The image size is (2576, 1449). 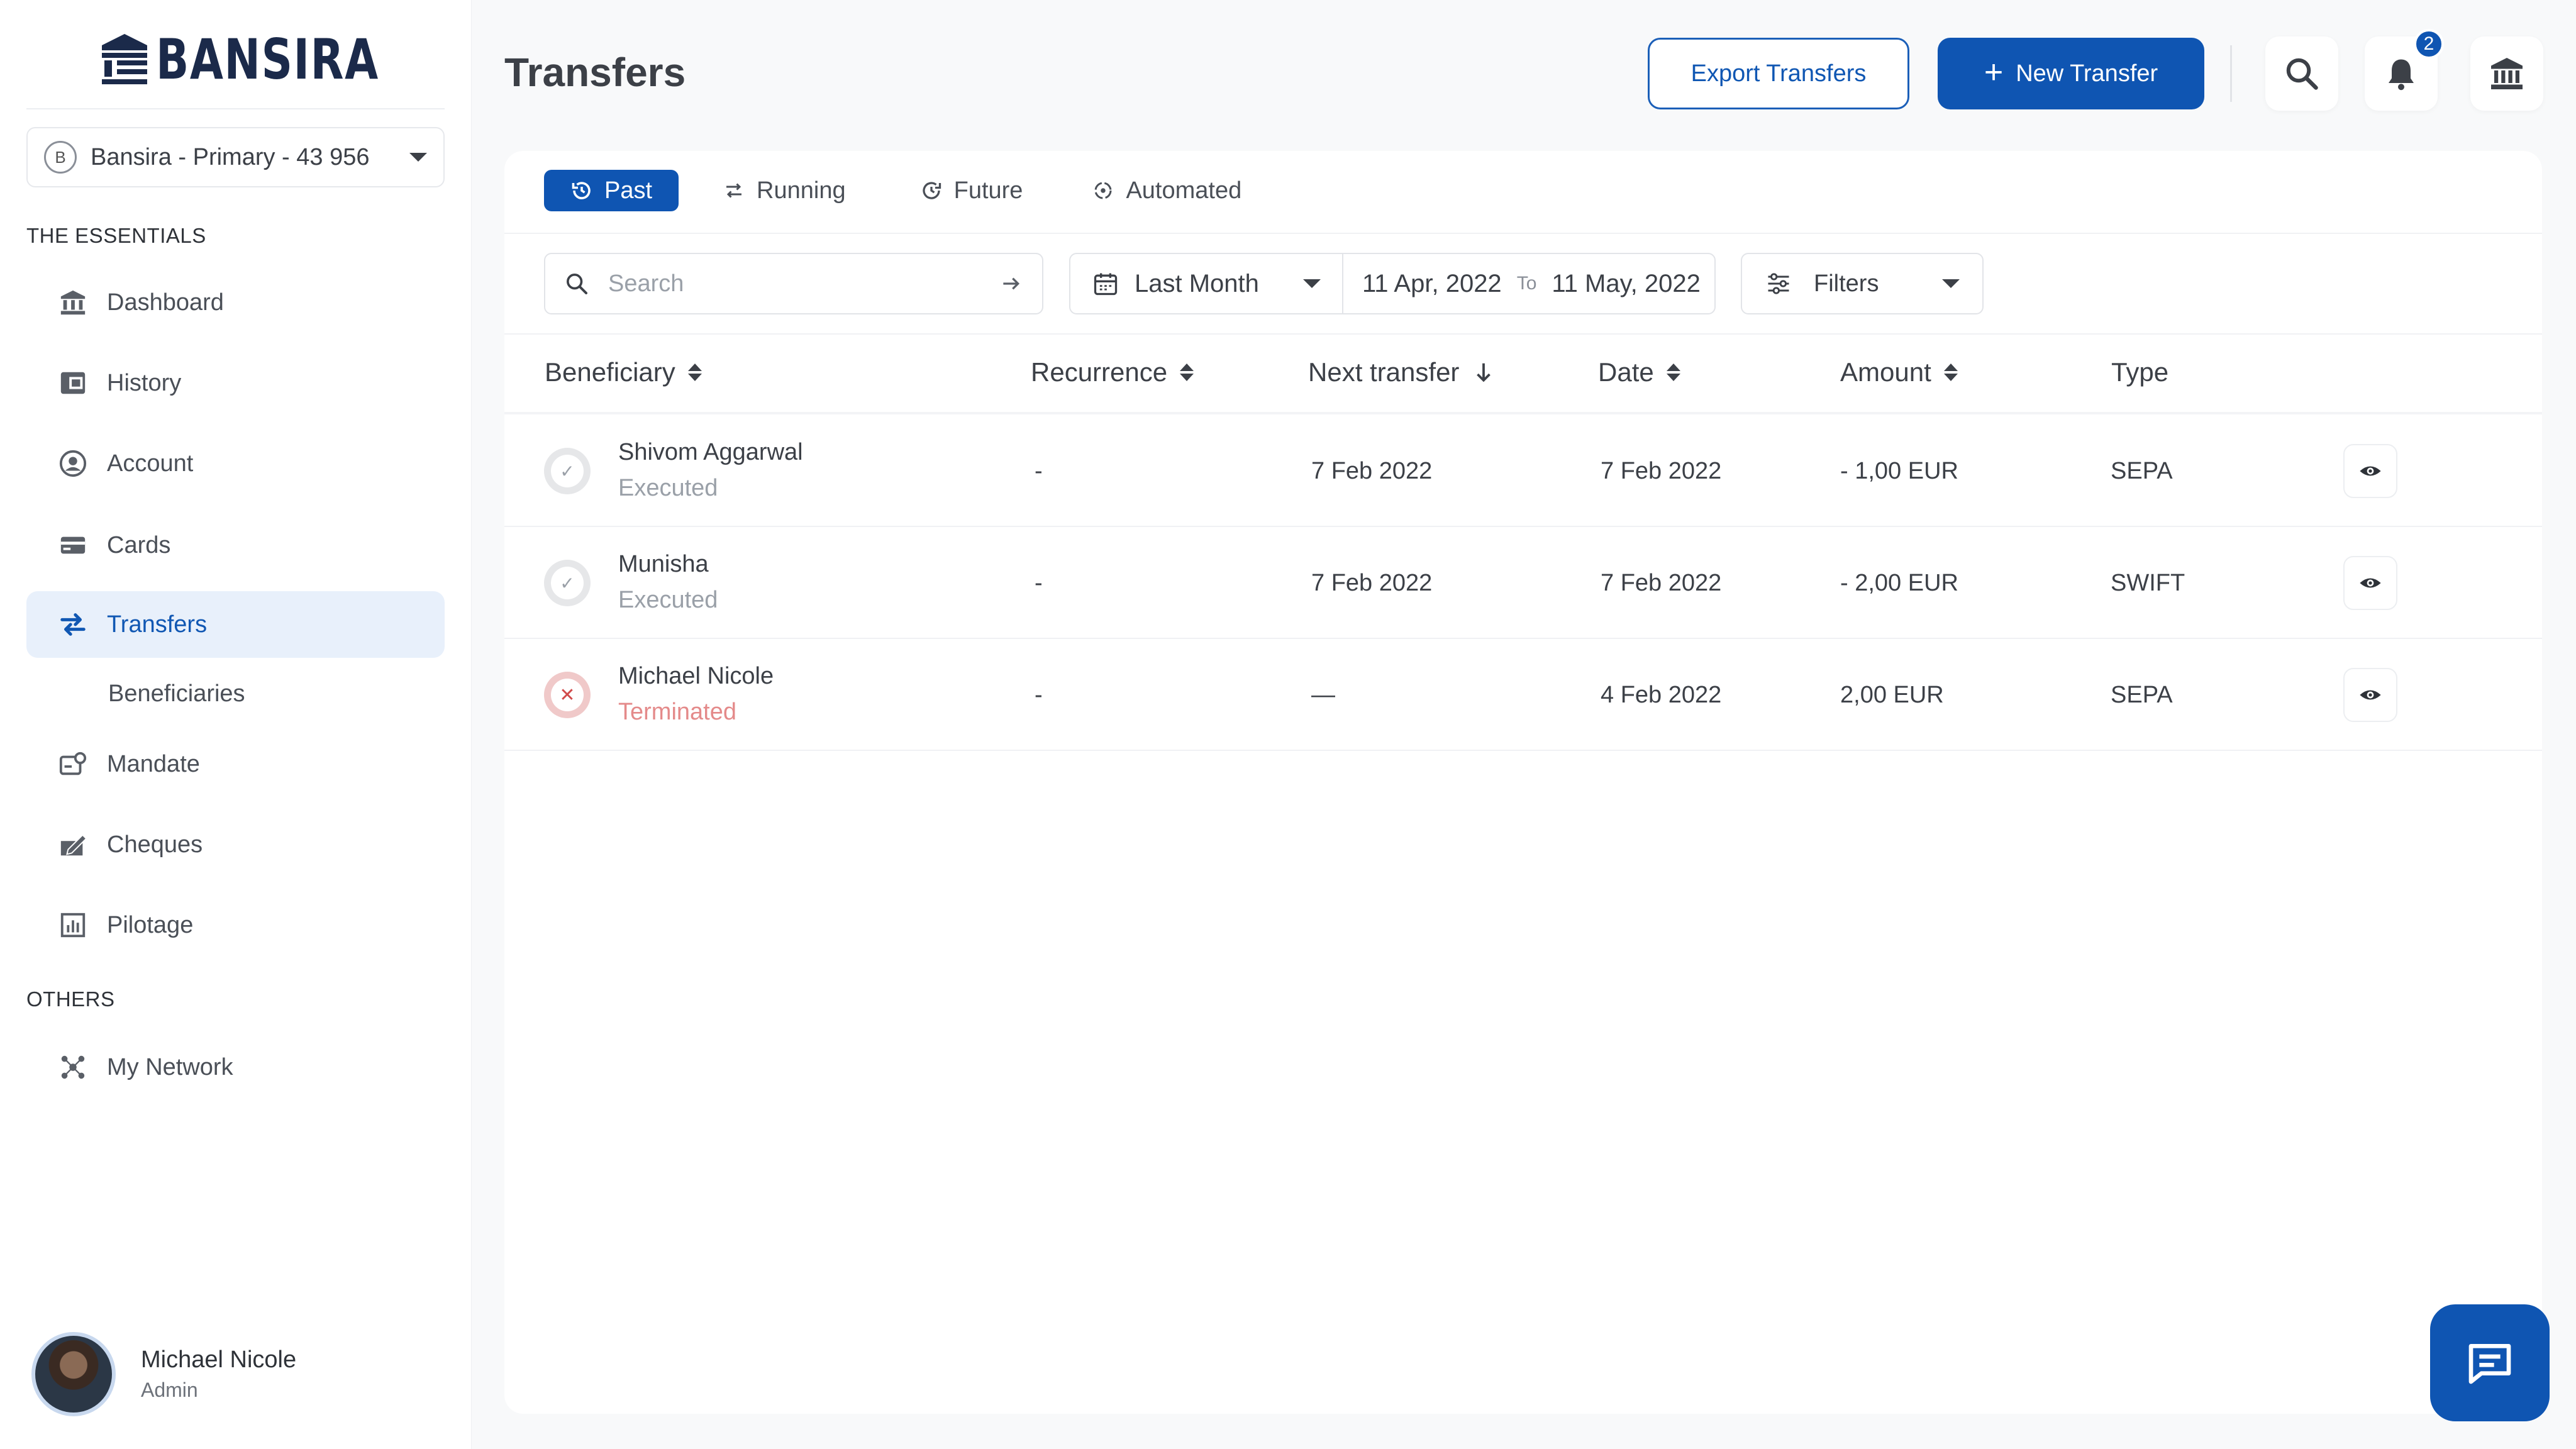 What do you see at coordinates (235, 624) in the screenshot?
I see `sidebar-item-transfers: Transfers` at bounding box center [235, 624].